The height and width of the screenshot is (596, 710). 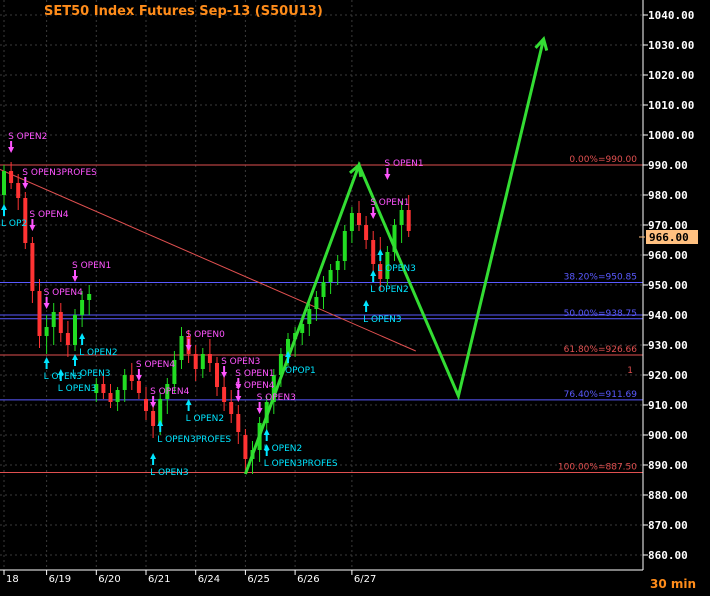 I want to click on fib-label: 38.20%=950.85, so click(x=600, y=277).